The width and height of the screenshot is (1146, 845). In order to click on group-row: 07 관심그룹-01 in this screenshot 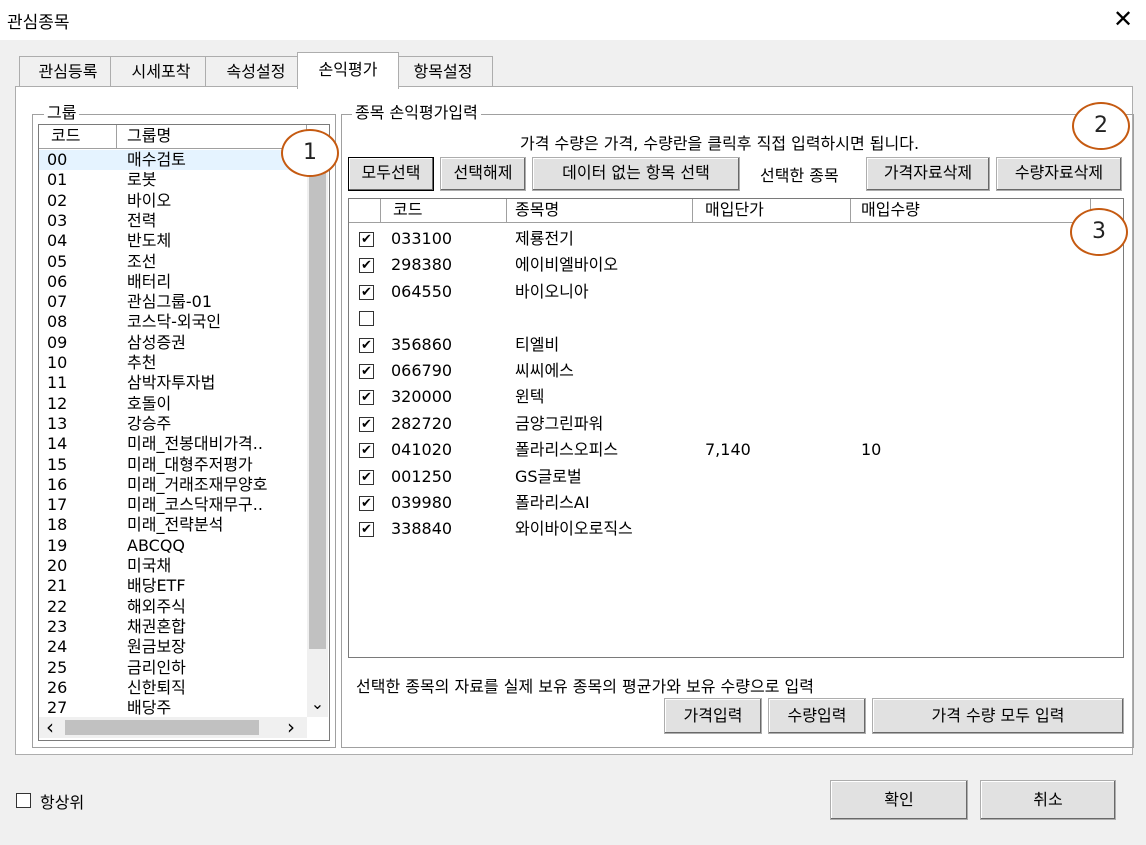, I will do `click(172, 302)`.